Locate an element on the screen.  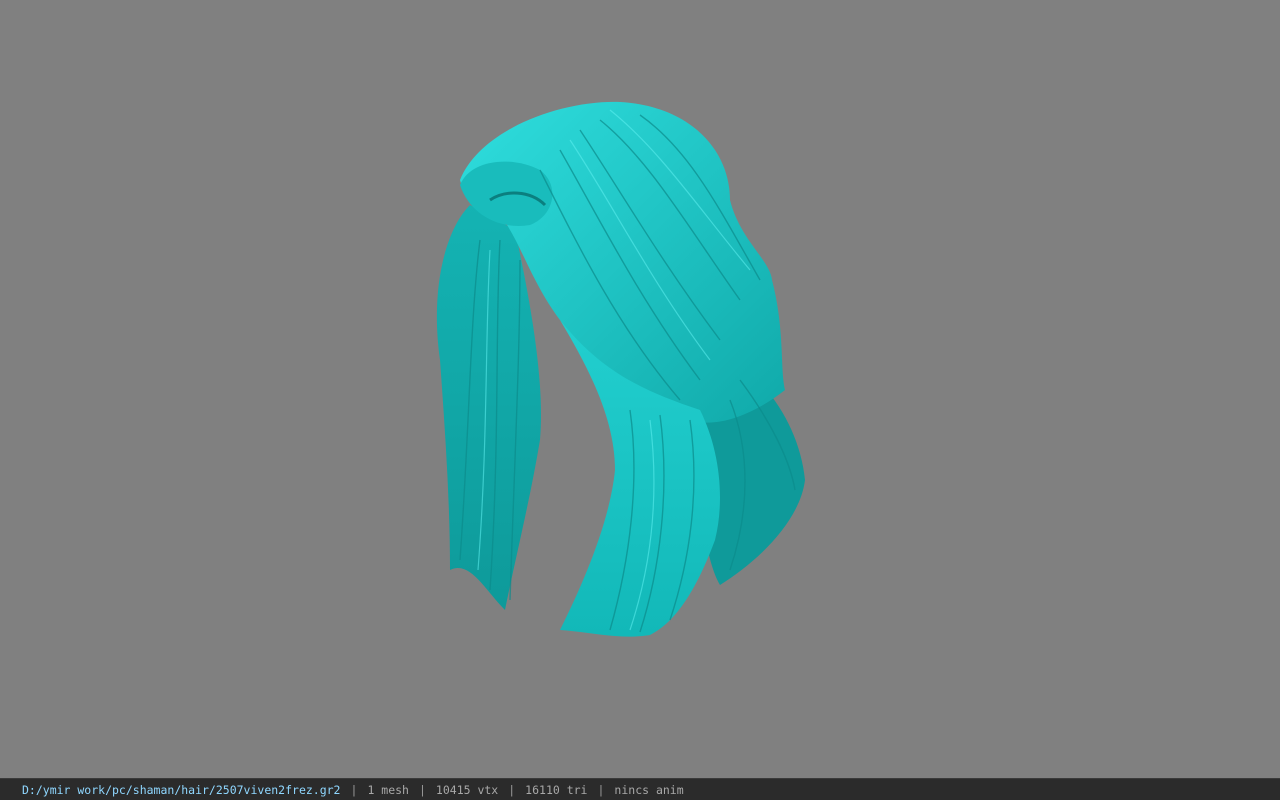
status-vertex-count: 10415 vtx is located at coordinates (467, 789).